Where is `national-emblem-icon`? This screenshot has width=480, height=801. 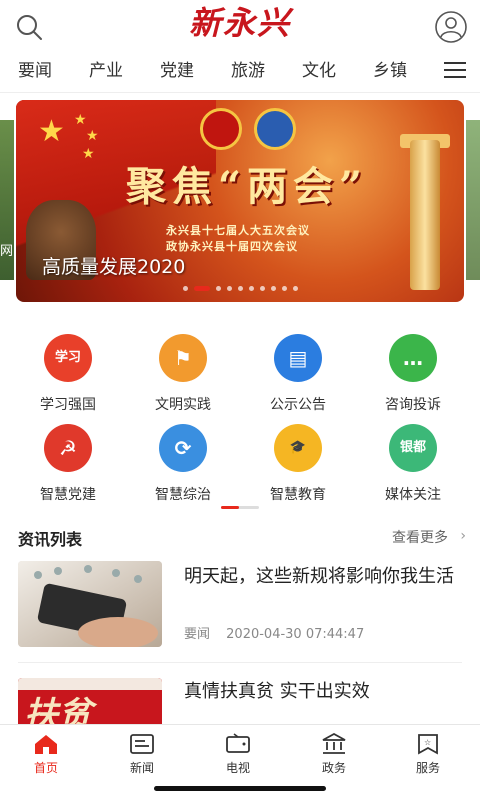
national-emblem-icon is located at coordinates (221, 129).